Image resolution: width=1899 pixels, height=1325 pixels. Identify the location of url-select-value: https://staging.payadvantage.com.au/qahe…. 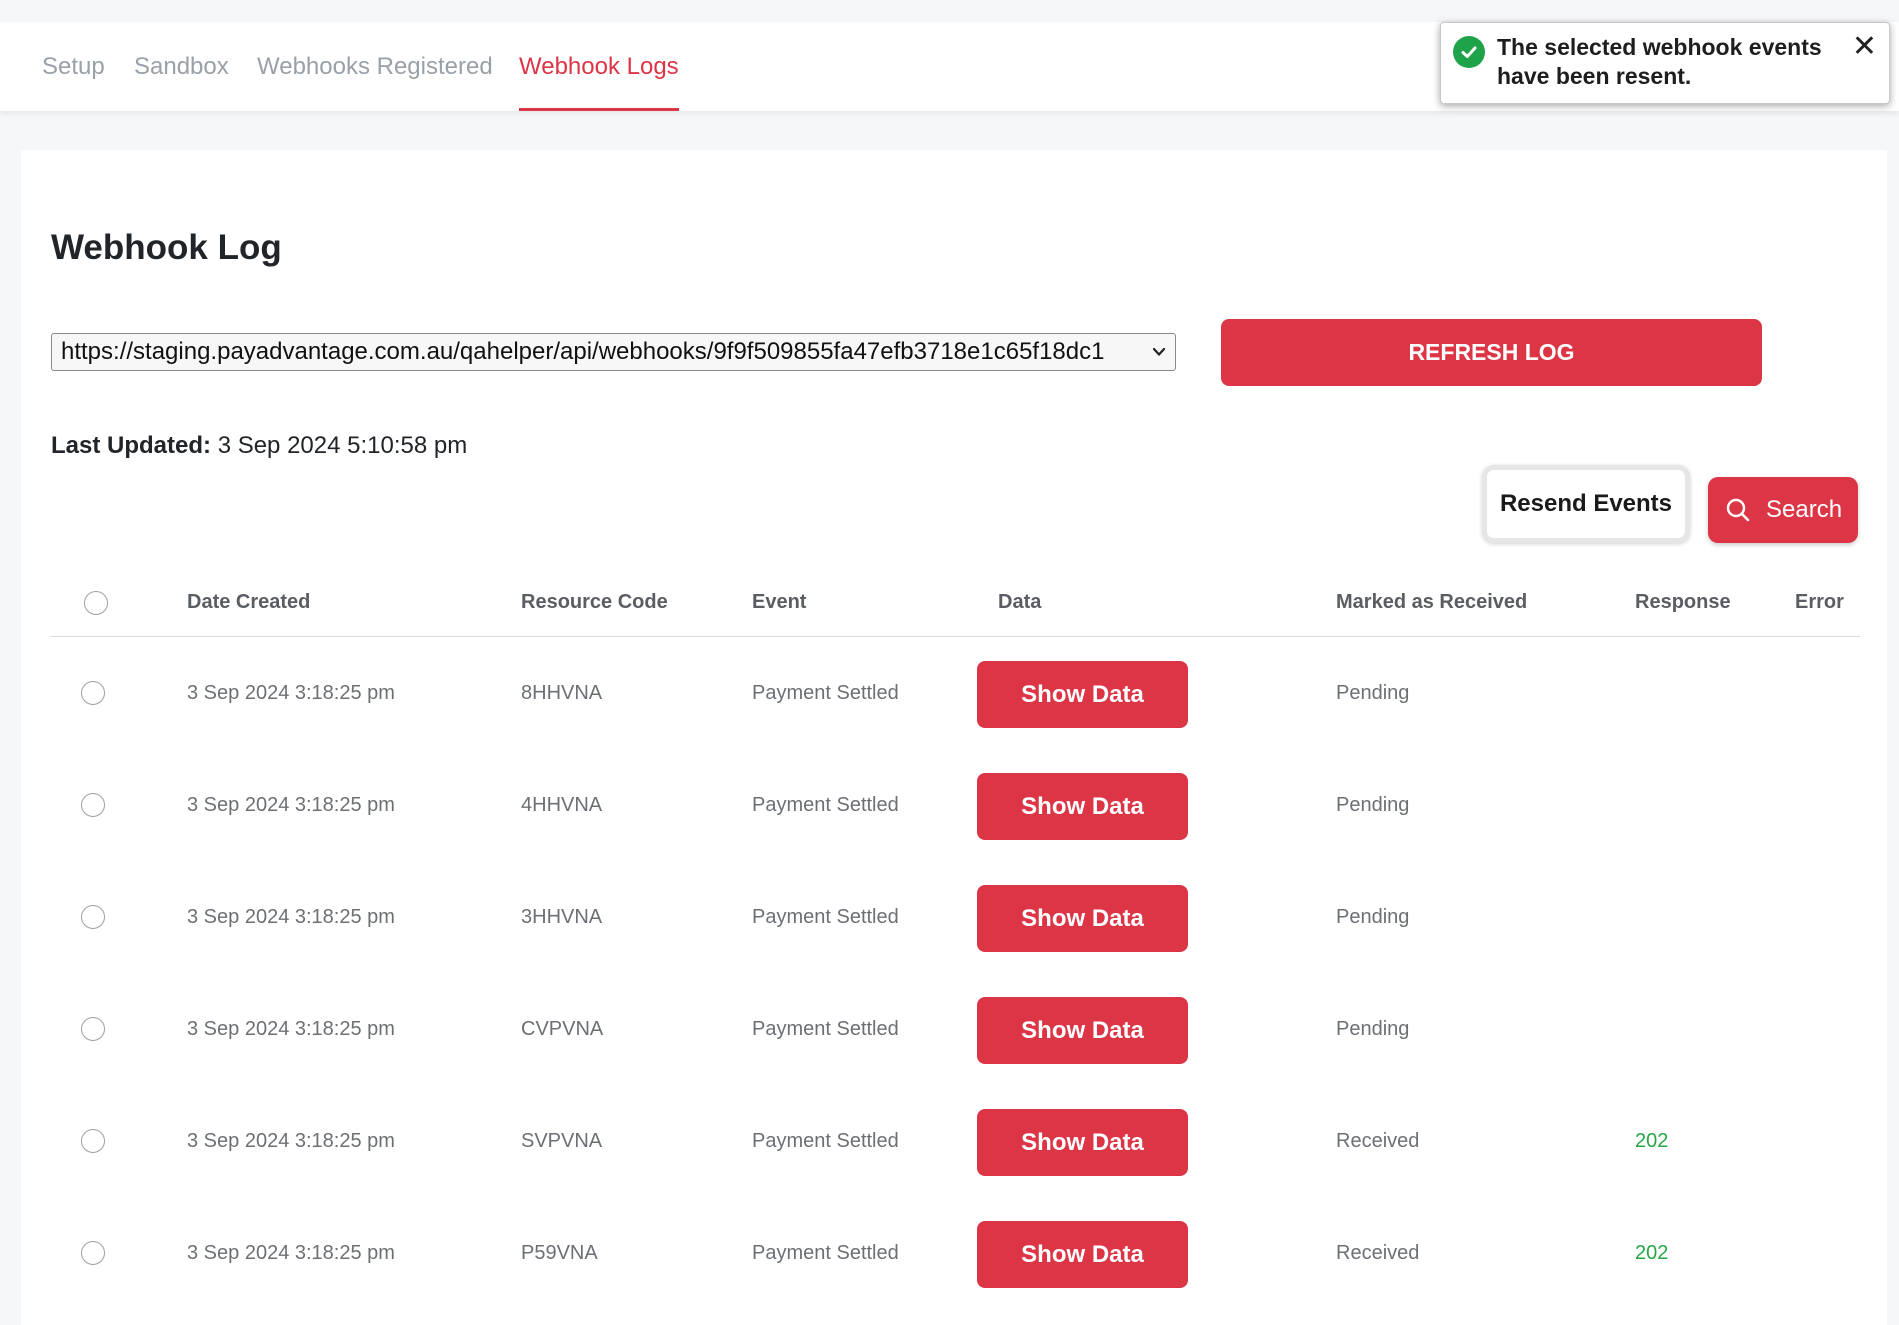
(583, 351).